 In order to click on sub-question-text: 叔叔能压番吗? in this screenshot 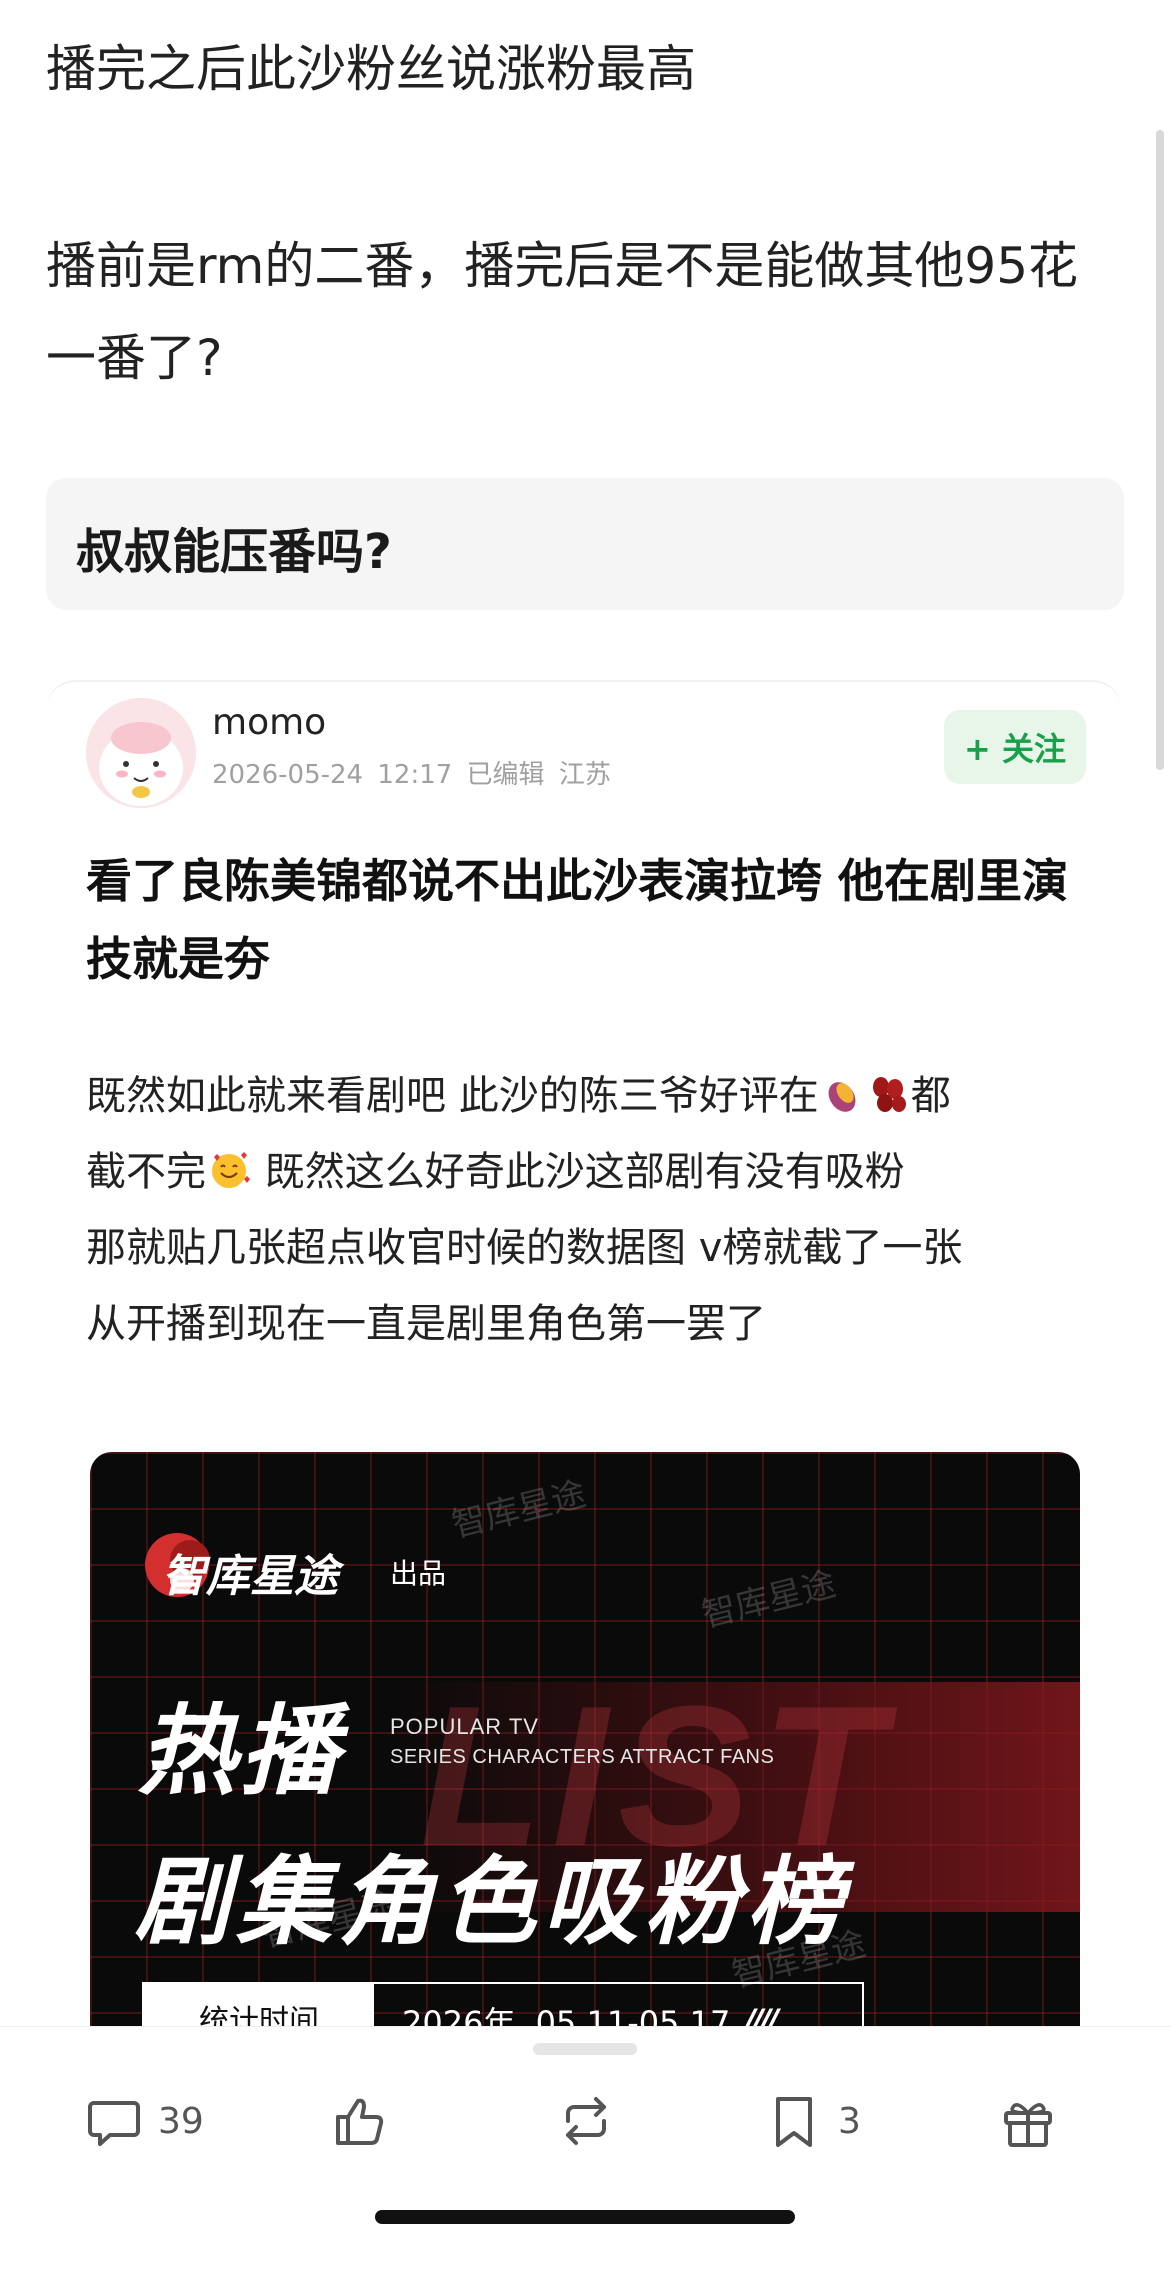, I will do `click(234, 552)`.